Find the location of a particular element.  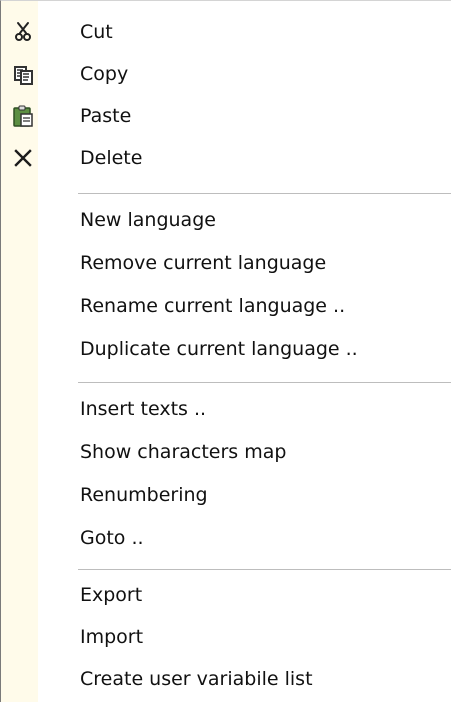

menu-item-label: Rename current language .. is located at coordinates (213, 306).